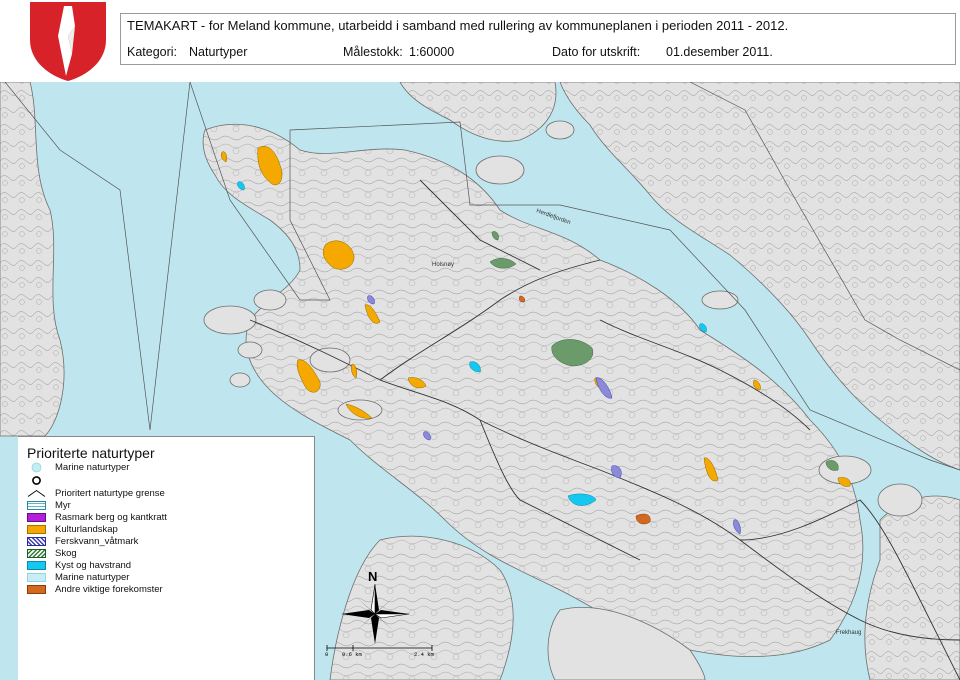 This screenshot has height=680, width=960. I want to click on date-label: Dato for utskrift:, so click(596, 52).